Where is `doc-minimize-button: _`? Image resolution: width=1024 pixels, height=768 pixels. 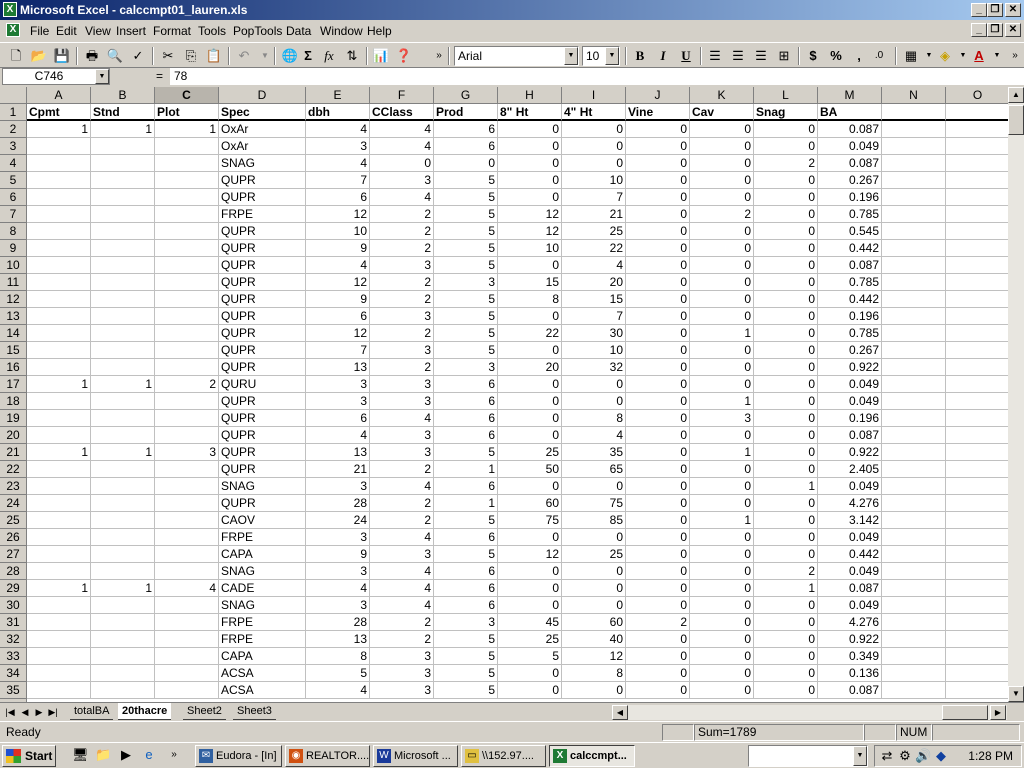
doc-minimize-button: _ is located at coordinates (979, 30).